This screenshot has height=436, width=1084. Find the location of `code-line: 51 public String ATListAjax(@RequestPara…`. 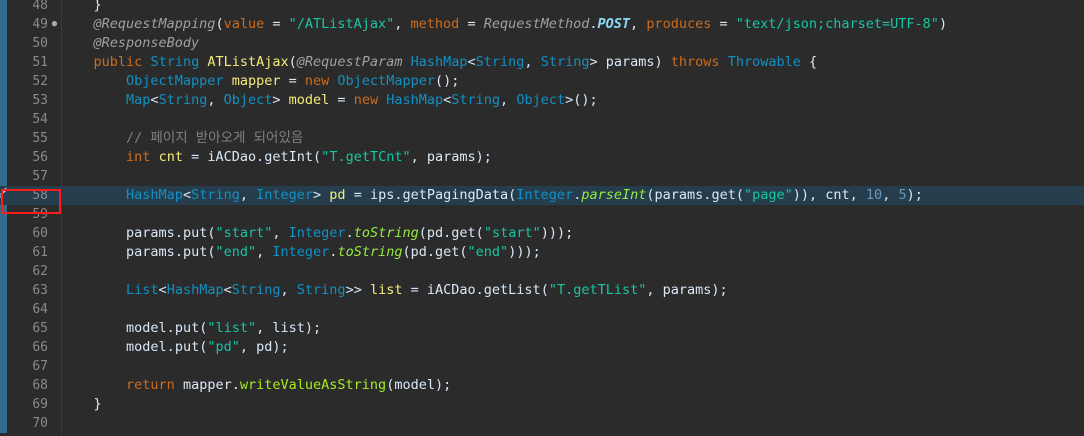

code-line: 51 public String ATListAjax(@RequestPara… is located at coordinates (542, 62).